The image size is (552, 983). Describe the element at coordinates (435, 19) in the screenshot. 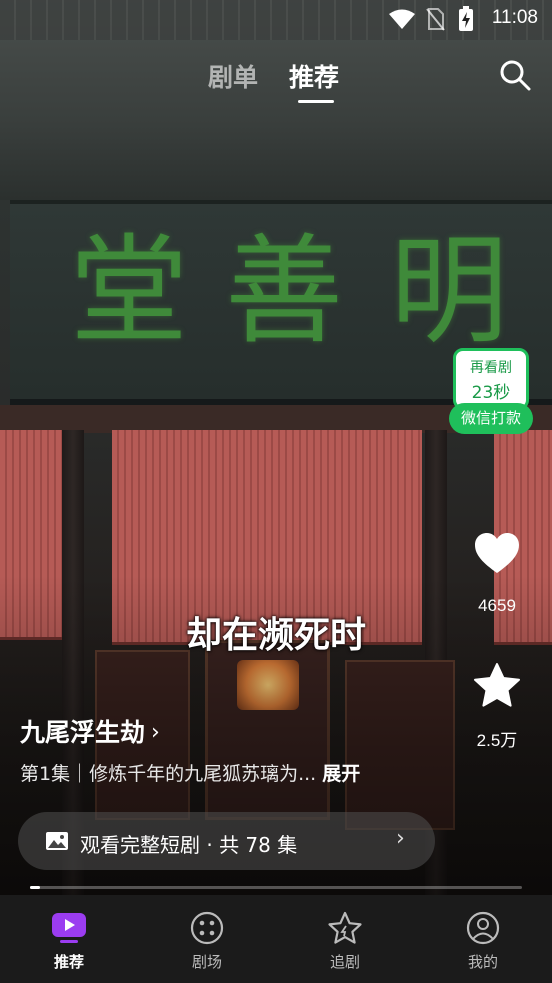

I see `no-sim-icon` at that location.